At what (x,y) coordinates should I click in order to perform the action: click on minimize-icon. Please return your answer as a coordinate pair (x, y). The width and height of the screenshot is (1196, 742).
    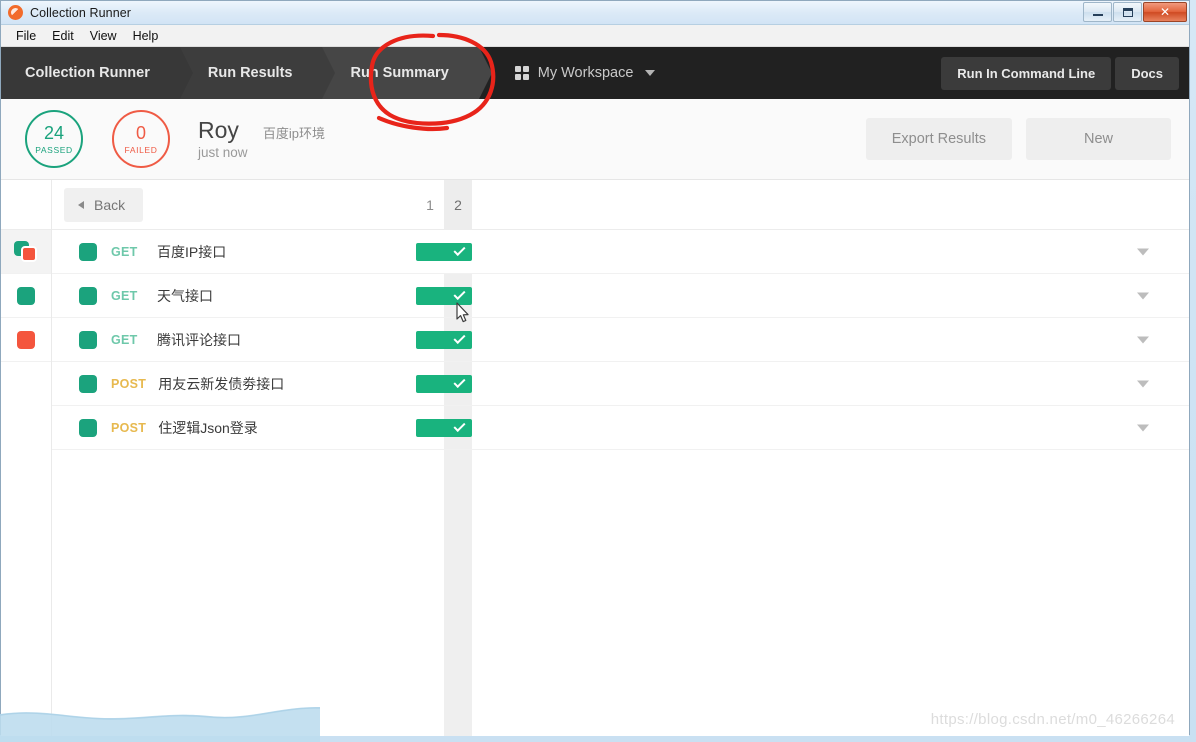
    Looking at the image, I should click on (1097, 15).